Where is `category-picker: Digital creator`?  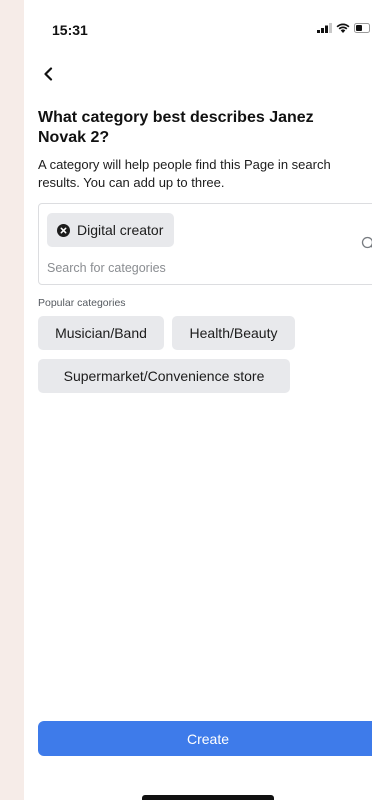 category-picker: Digital creator is located at coordinates (205, 244).